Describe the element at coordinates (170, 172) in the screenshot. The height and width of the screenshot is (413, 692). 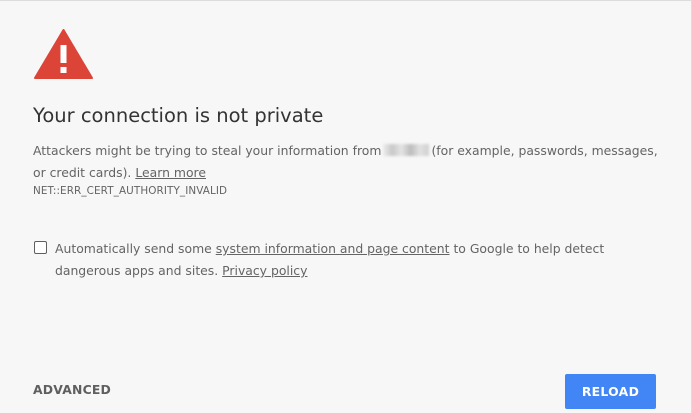
I see `learn-more-link: Learn more` at that location.